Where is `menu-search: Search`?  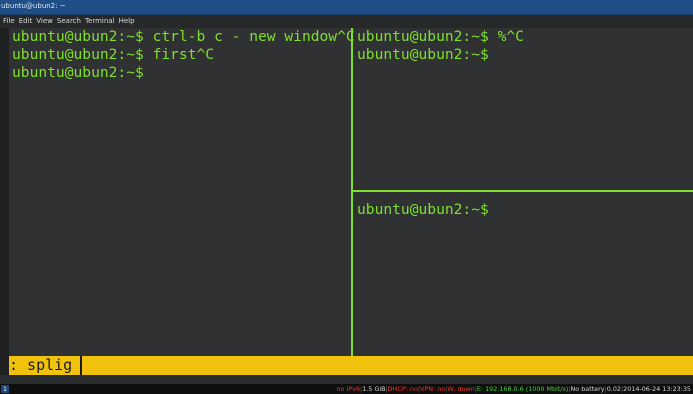 menu-search: Search is located at coordinates (69, 21).